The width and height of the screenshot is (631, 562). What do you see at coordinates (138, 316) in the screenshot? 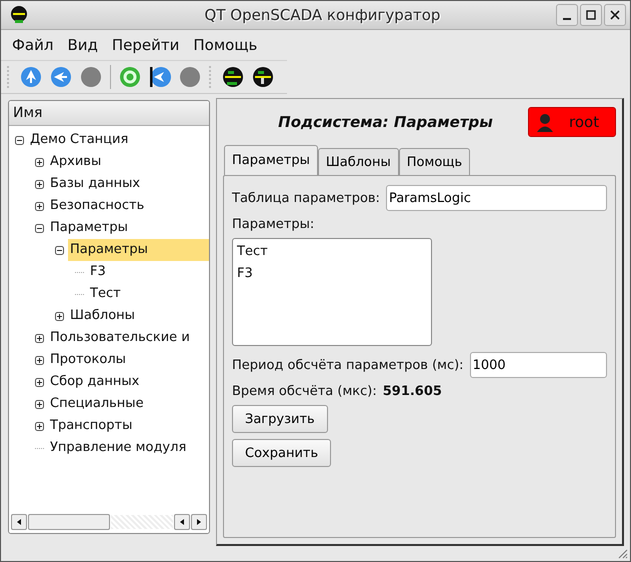
I see `tree-item: Шаблоны` at bounding box center [138, 316].